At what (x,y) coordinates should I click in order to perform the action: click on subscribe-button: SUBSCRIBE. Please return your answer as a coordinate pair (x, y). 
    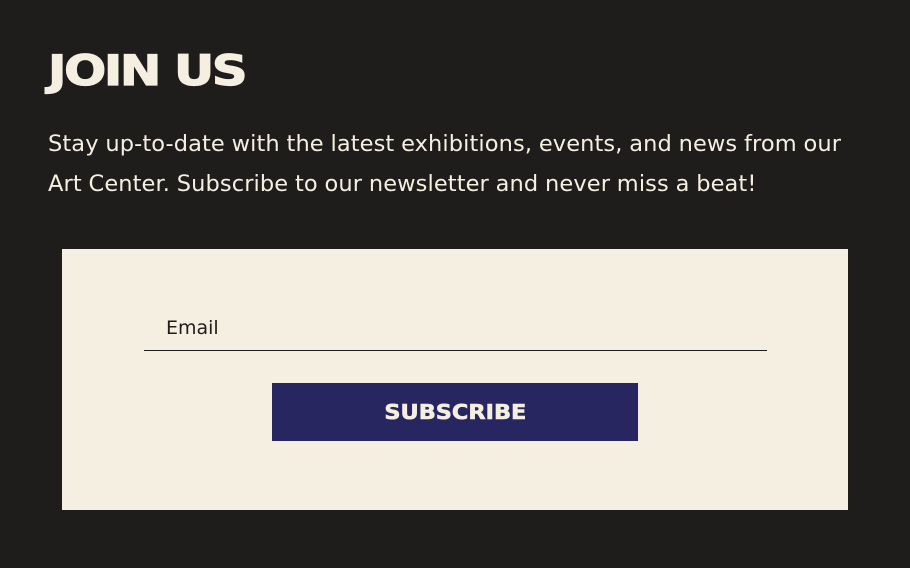
    Looking at the image, I should click on (455, 412).